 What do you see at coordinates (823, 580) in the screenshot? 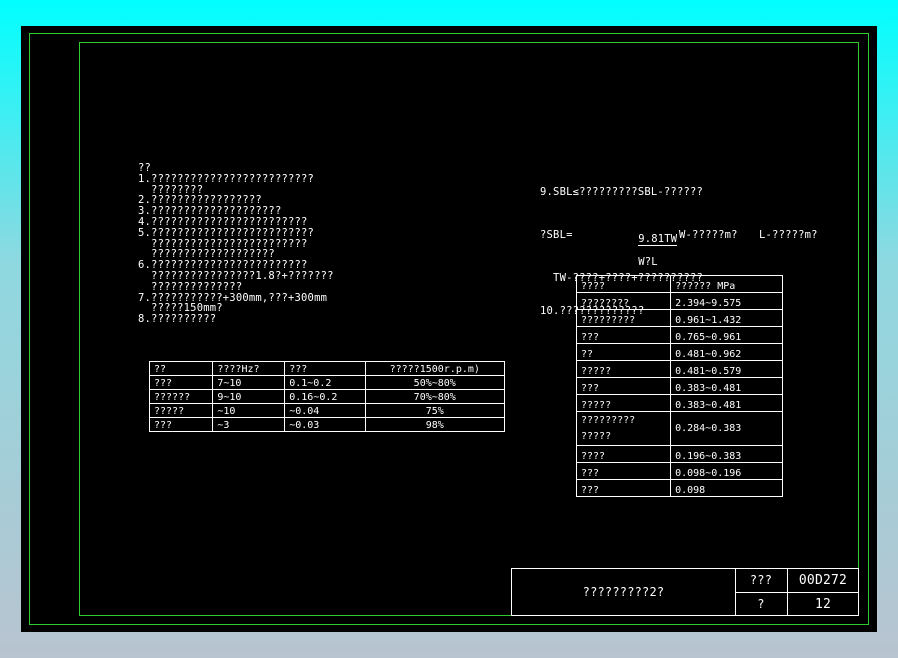
I see `atlas-number: 00D272` at bounding box center [823, 580].